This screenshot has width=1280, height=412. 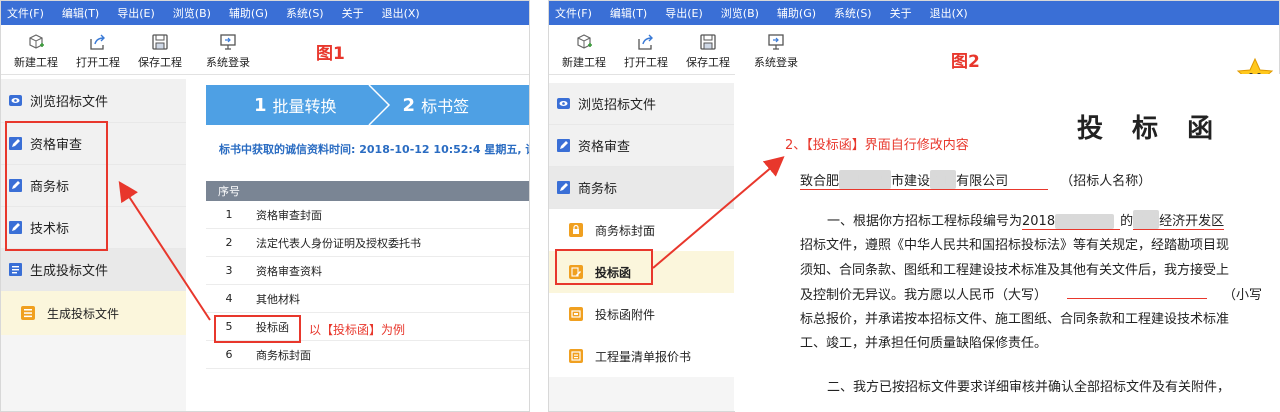 I want to click on amount-field, so click(x=1137, y=292).